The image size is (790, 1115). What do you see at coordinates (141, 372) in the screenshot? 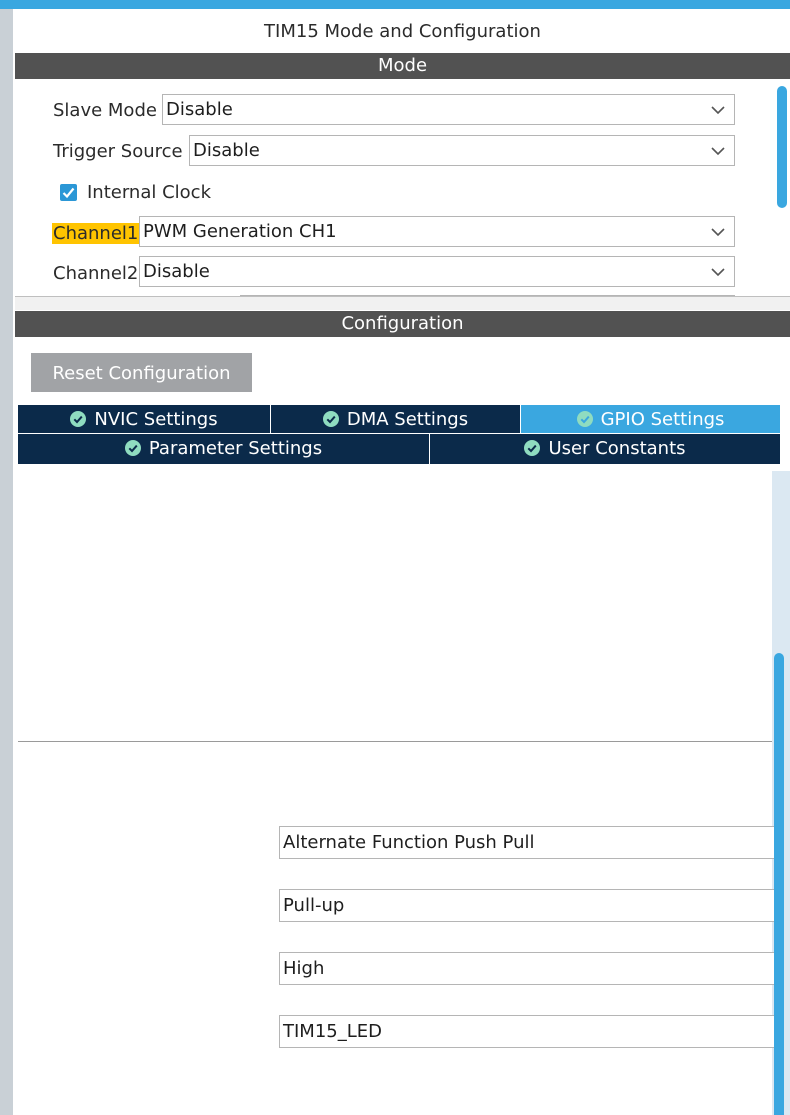
I see `reset-configuration-button: Reset Configuration` at bounding box center [141, 372].